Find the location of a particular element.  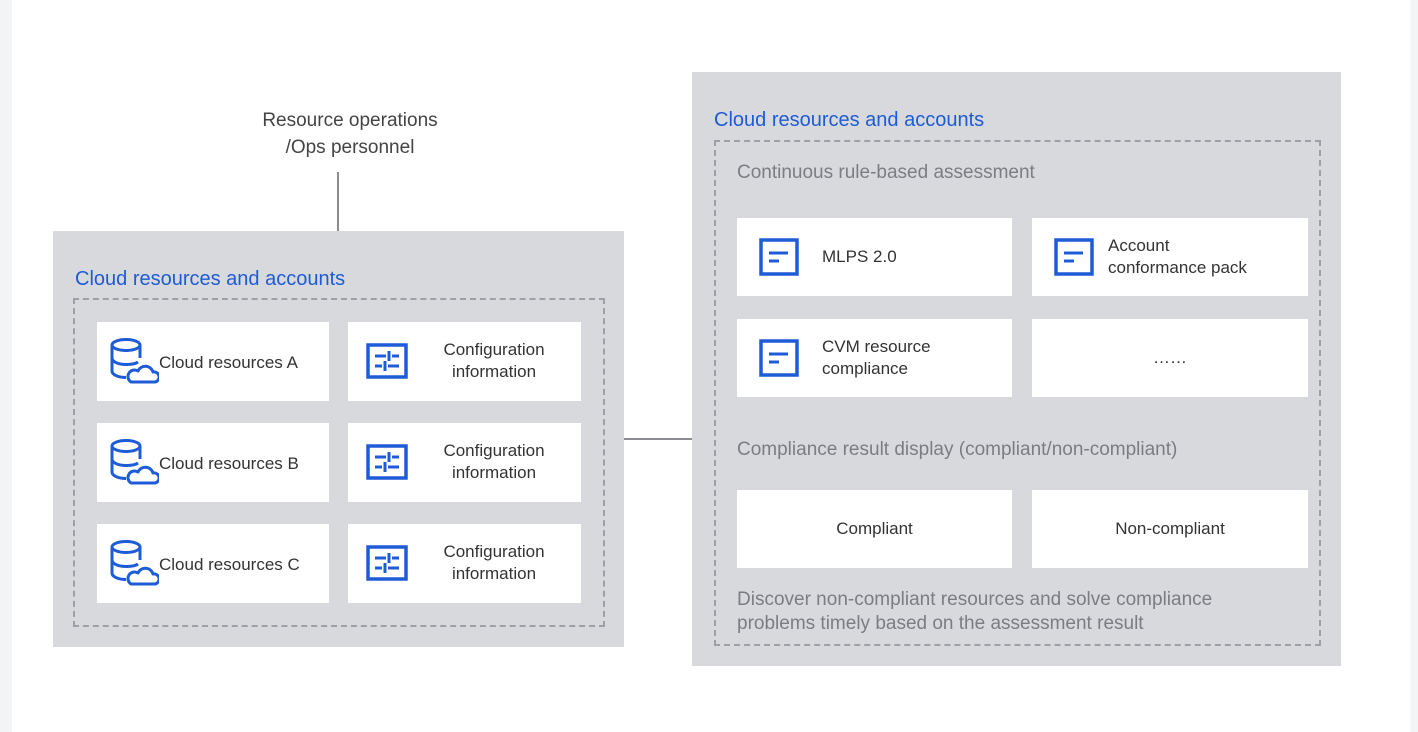

rule-label-mlps-line1: MLPS 2.0 is located at coordinates (859, 256).